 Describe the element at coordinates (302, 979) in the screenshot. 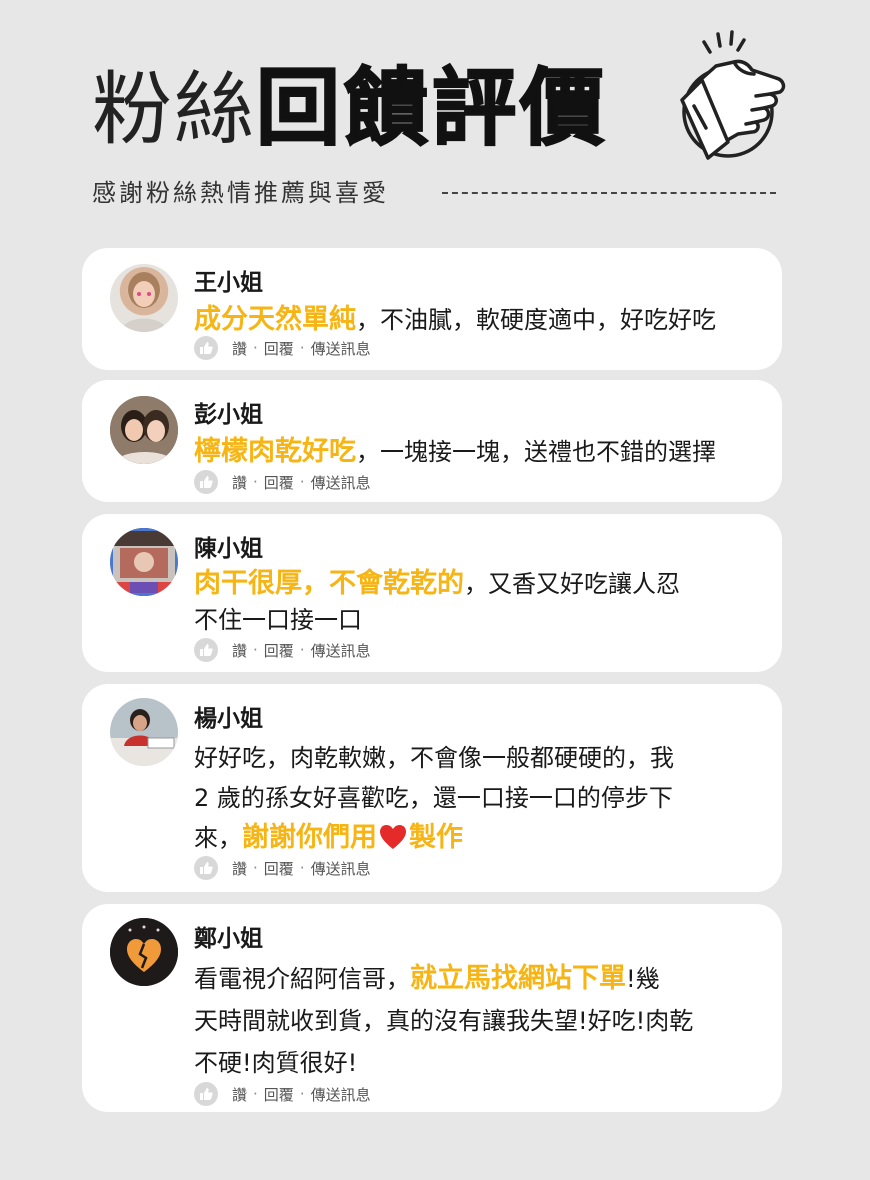

I see `comment-text: 看電視介紹阿信哥，` at that location.